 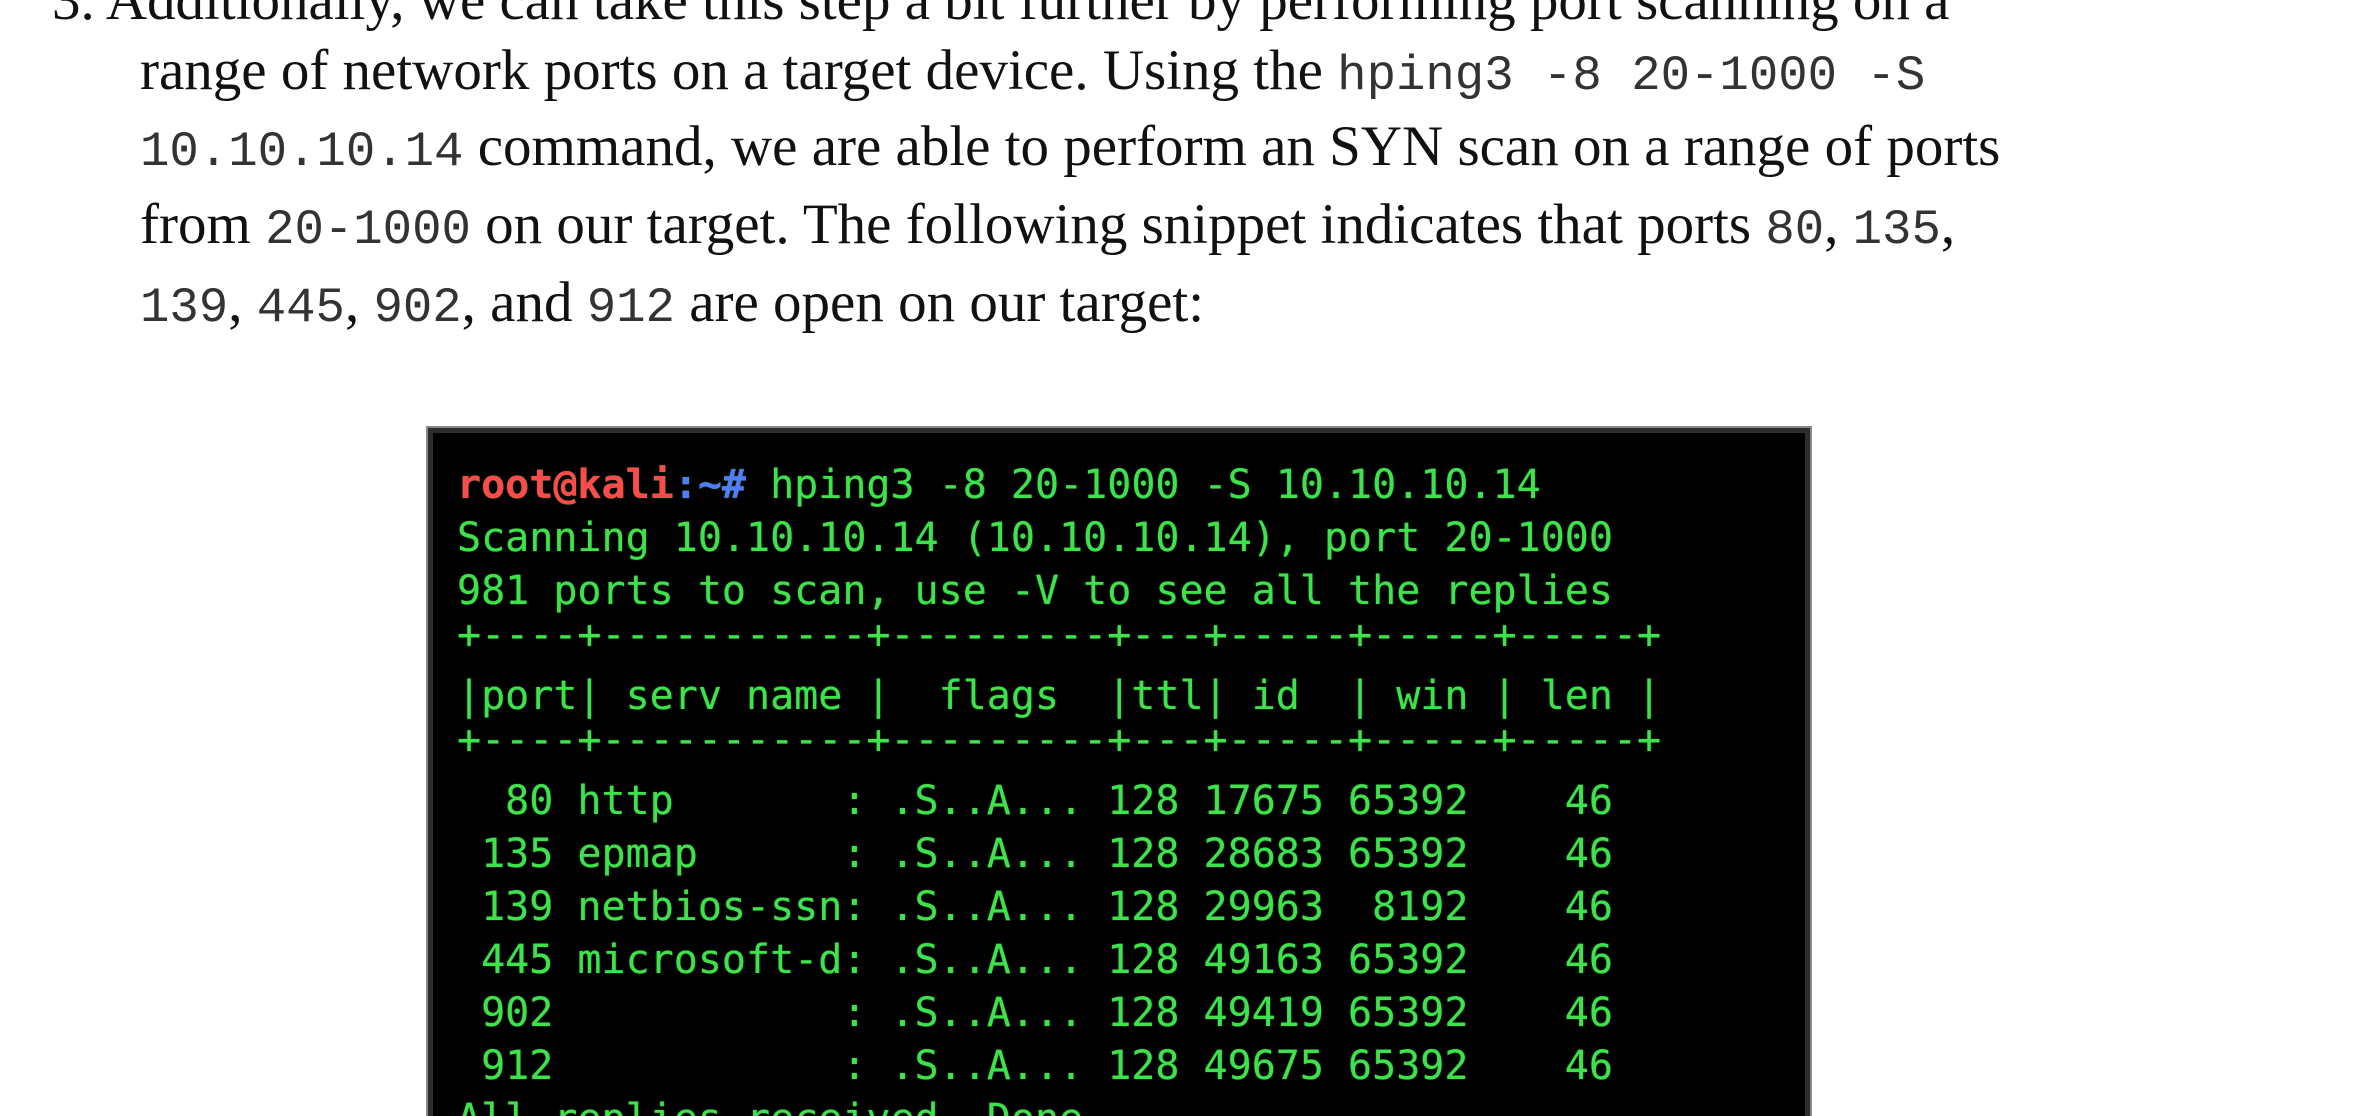 What do you see at coordinates (1035, 1066) in the screenshot?
I see `terminal-table-row: 912 : .S..A... 128 49675 65392 46` at bounding box center [1035, 1066].